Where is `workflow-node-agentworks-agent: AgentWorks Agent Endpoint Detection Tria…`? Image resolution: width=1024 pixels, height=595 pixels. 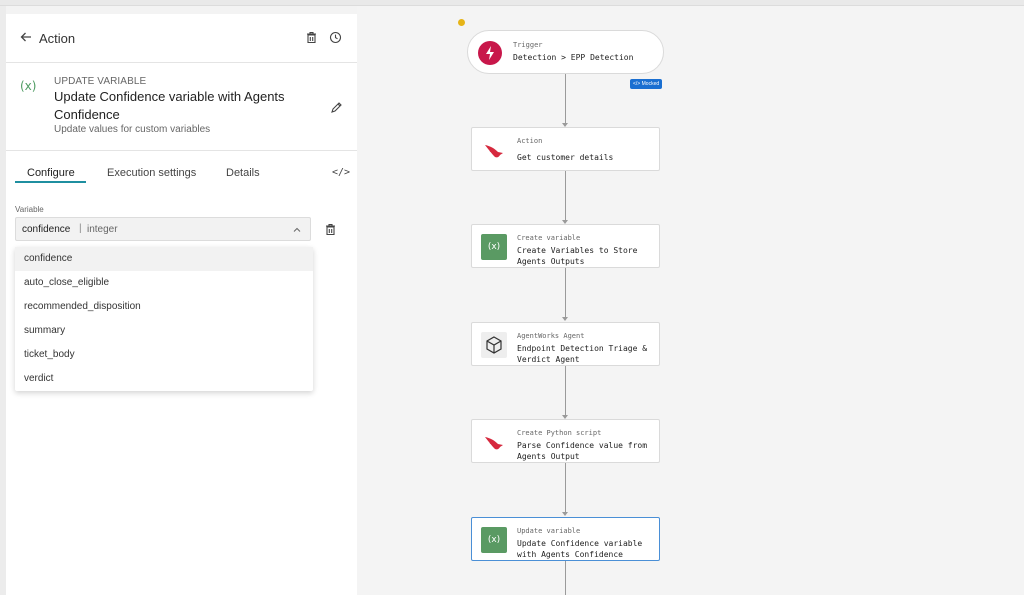 workflow-node-agentworks-agent: AgentWorks Agent Endpoint Detection Tria… is located at coordinates (565, 344).